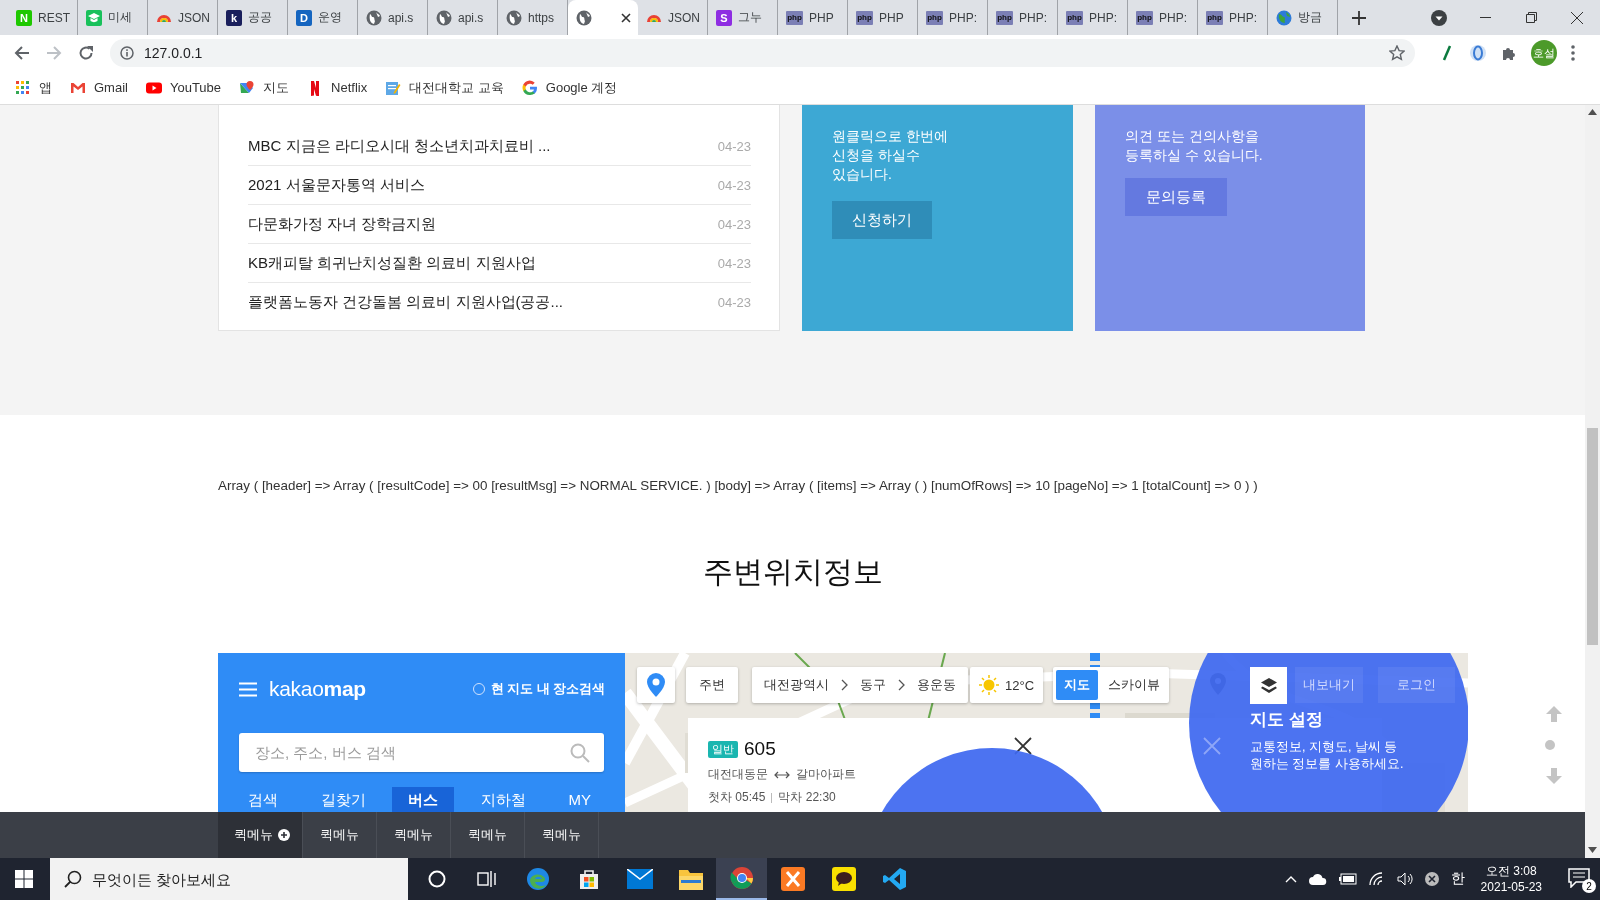 Image resolution: width=1600 pixels, height=900 pixels. Describe the element at coordinates (33, 87) in the screenshot. I see `bookmark: 앱` at that location.